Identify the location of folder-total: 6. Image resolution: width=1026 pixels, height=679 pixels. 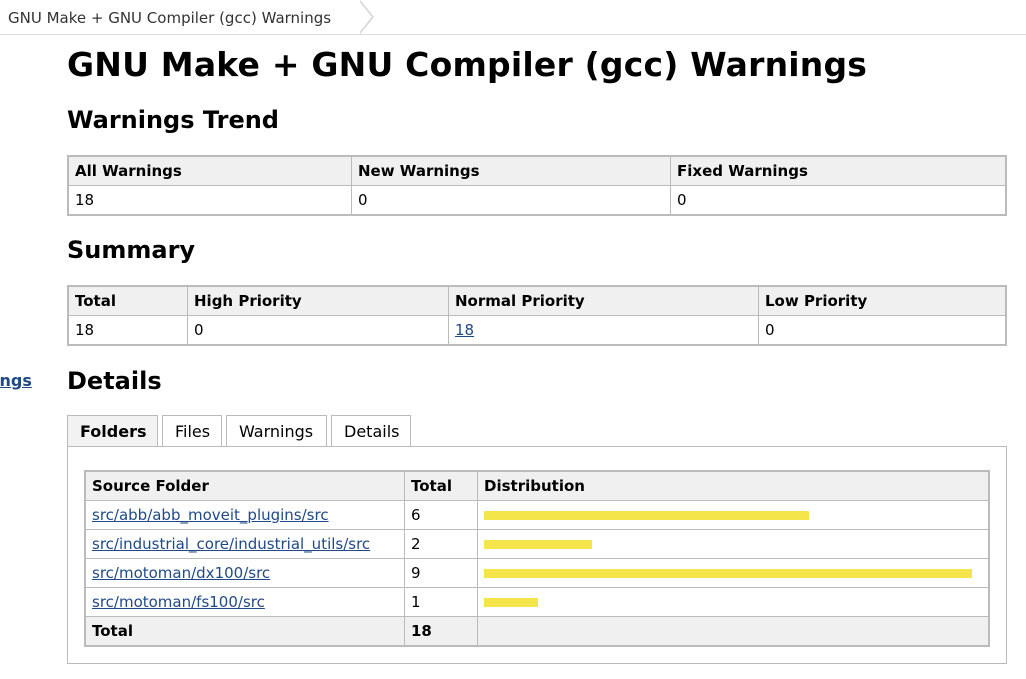
(441, 515).